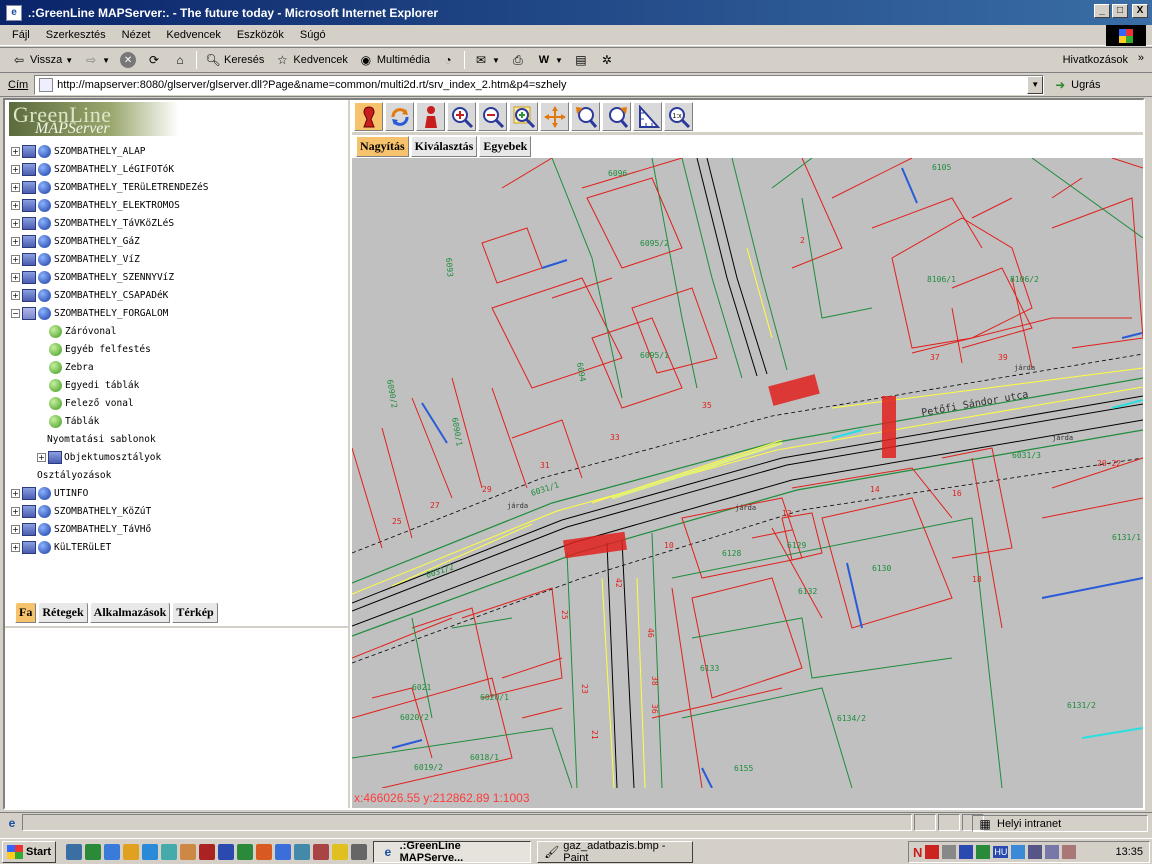  Describe the element at coordinates (180, 60) in the screenshot. I see `home-button: ⌂` at that location.